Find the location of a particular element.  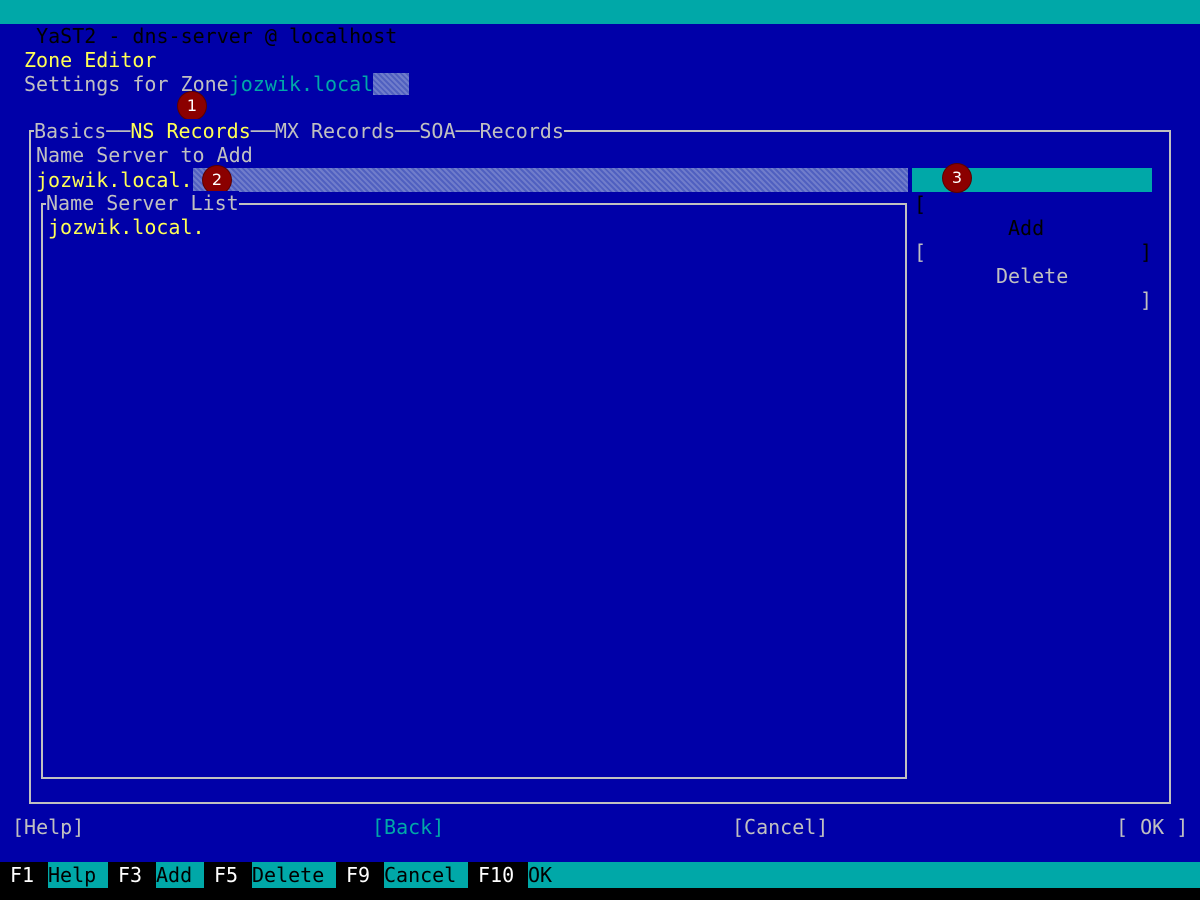

ns-input-value: jozwik.local. is located at coordinates (114, 180).